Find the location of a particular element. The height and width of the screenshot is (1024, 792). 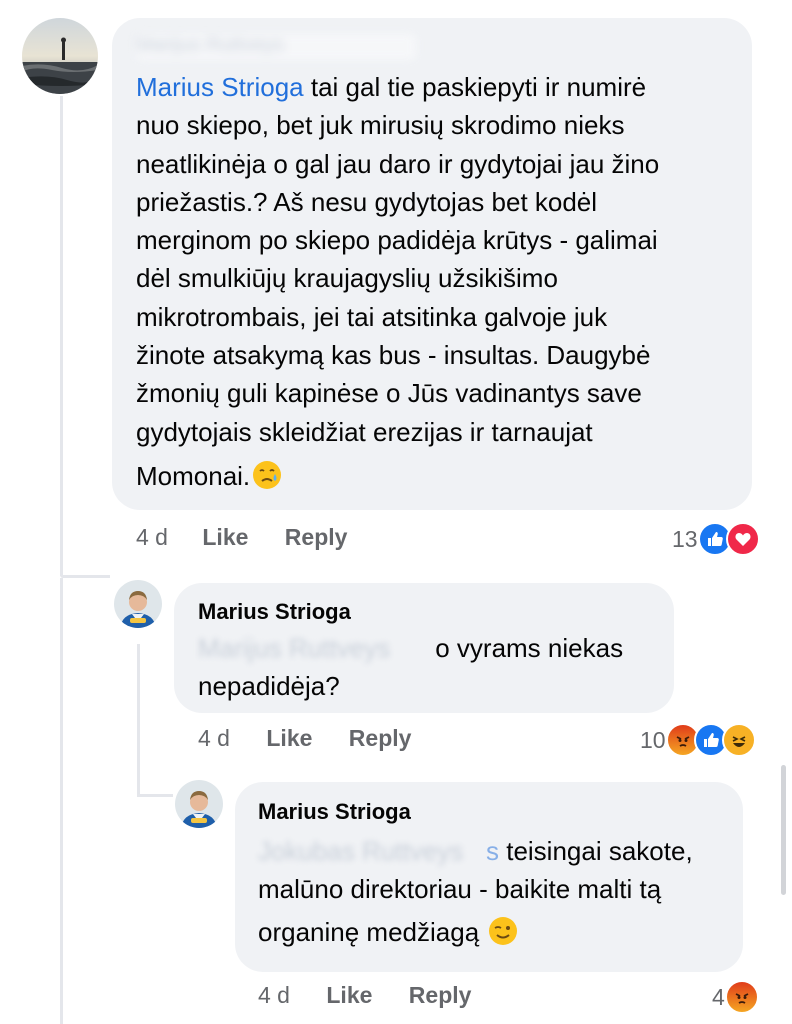

sad-tear-emoji is located at coordinates (267, 480).